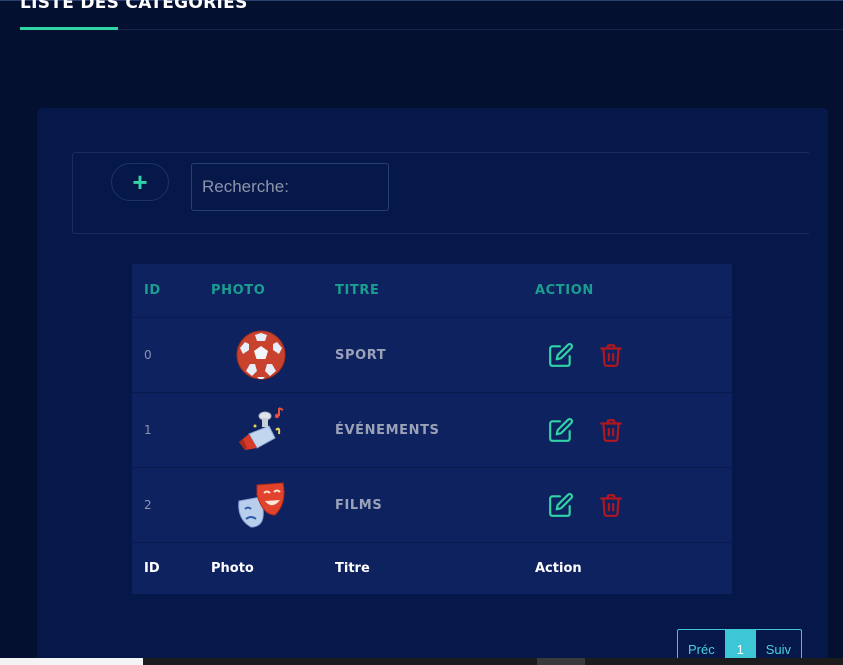  Describe the element at coordinates (140, 182) in the screenshot. I see `add-category-button: +` at that location.